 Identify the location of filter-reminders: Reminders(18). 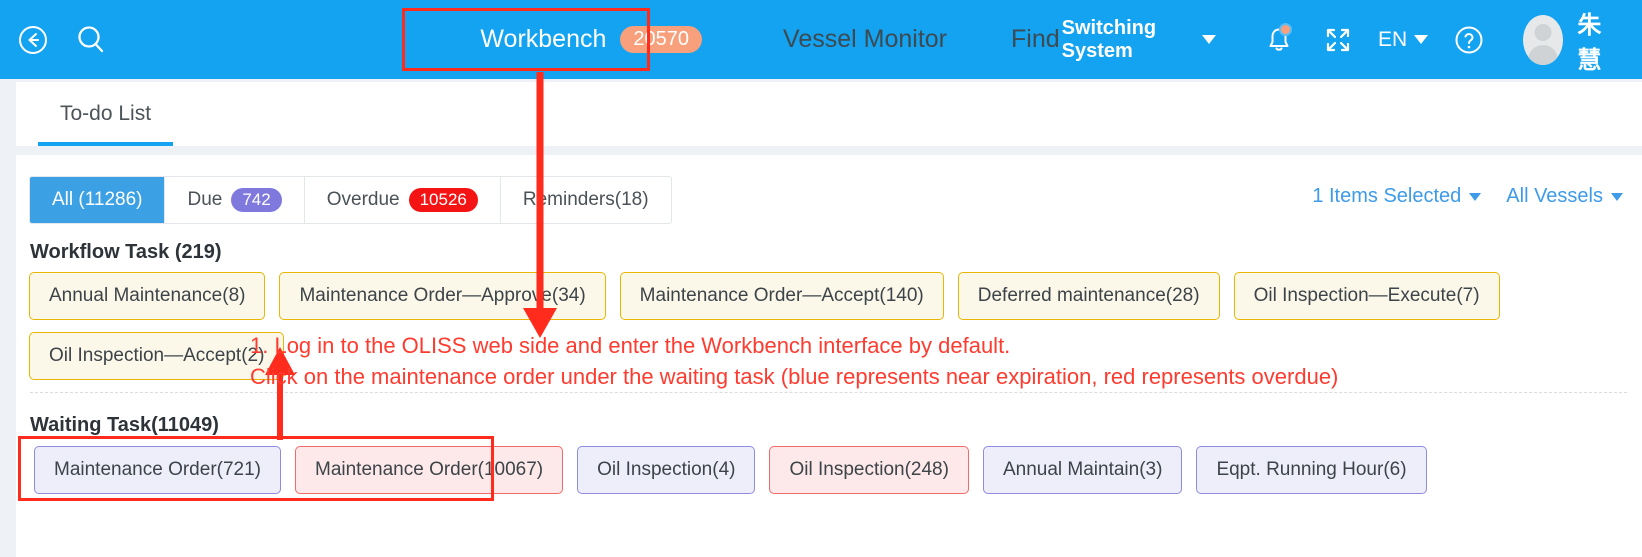
(585, 200).